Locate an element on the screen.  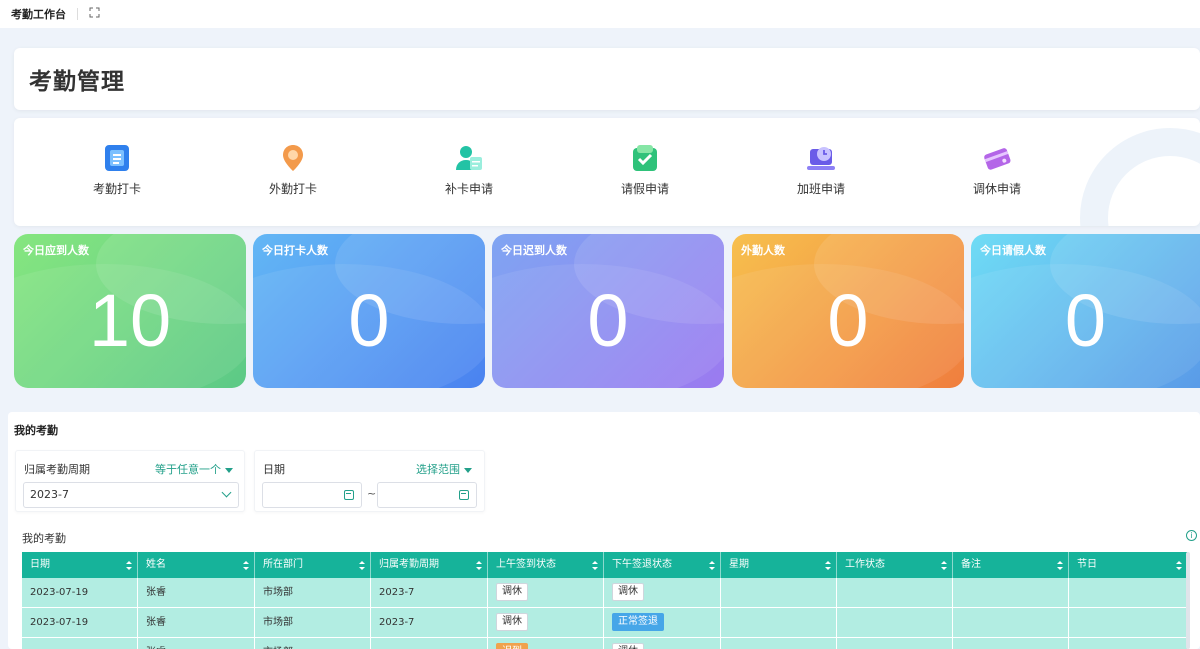
end-date-input is located at coordinates (427, 495).